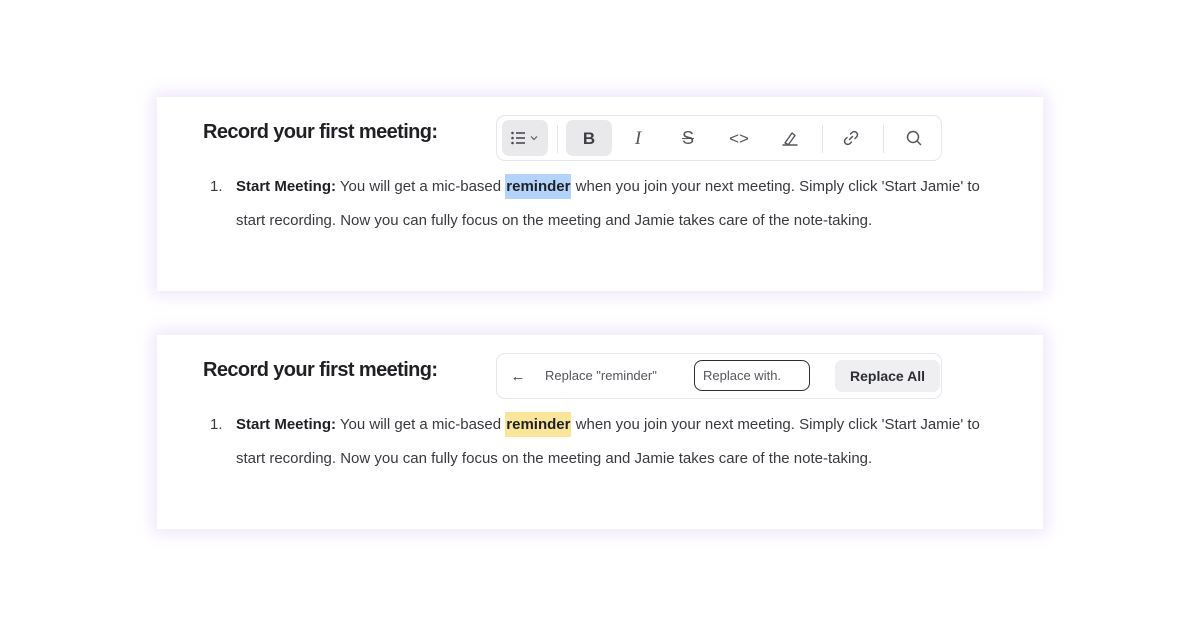 The height and width of the screenshot is (630, 1200). I want to click on replace-all-button: Replace All, so click(887, 376).